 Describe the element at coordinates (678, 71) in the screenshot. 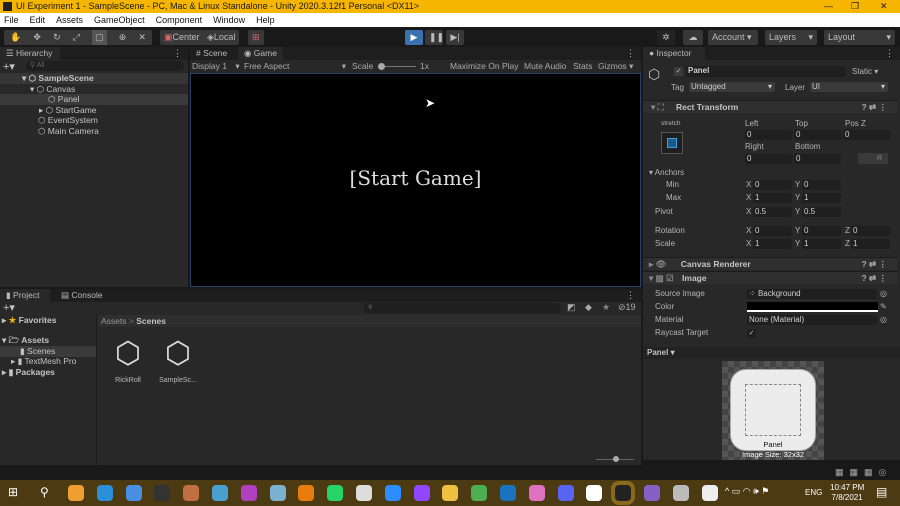

I see `active-checkbox: ✓` at that location.